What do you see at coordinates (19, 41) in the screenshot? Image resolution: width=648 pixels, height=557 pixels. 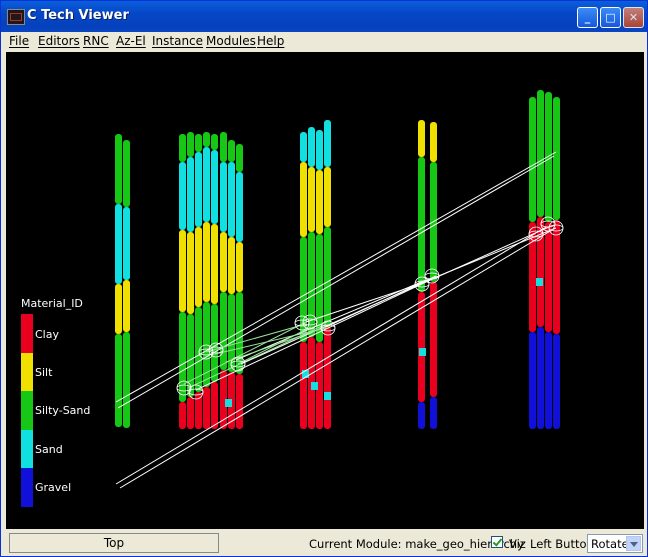 I see `menu-file: File` at bounding box center [19, 41].